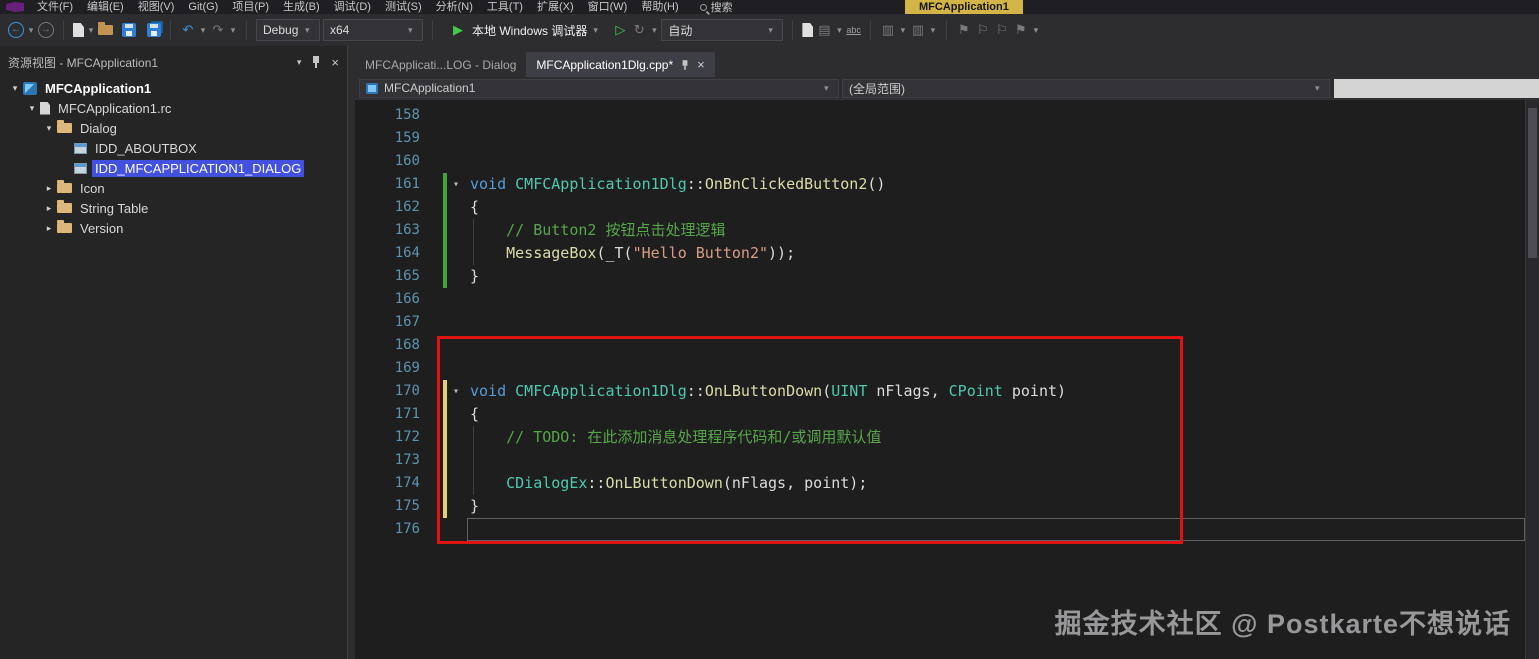  What do you see at coordinates (129, 30) in the screenshot?
I see `save-icon` at bounding box center [129, 30].